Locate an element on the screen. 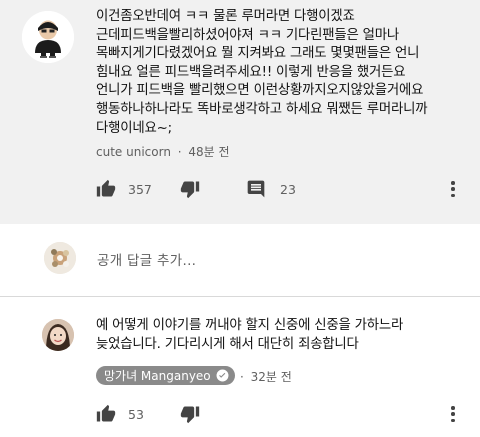 This screenshot has height=437, width=480. reply-meta: · 32분 전 is located at coordinates (266, 376).